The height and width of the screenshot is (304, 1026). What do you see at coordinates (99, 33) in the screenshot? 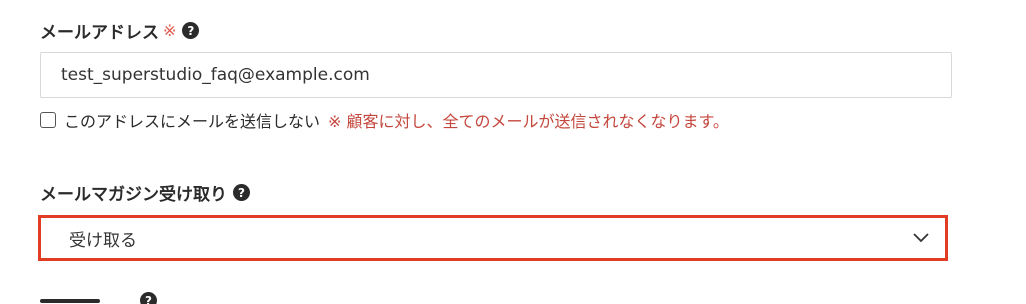
I see `email-label-text: メールアドレス` at bounding box center [99, 33].